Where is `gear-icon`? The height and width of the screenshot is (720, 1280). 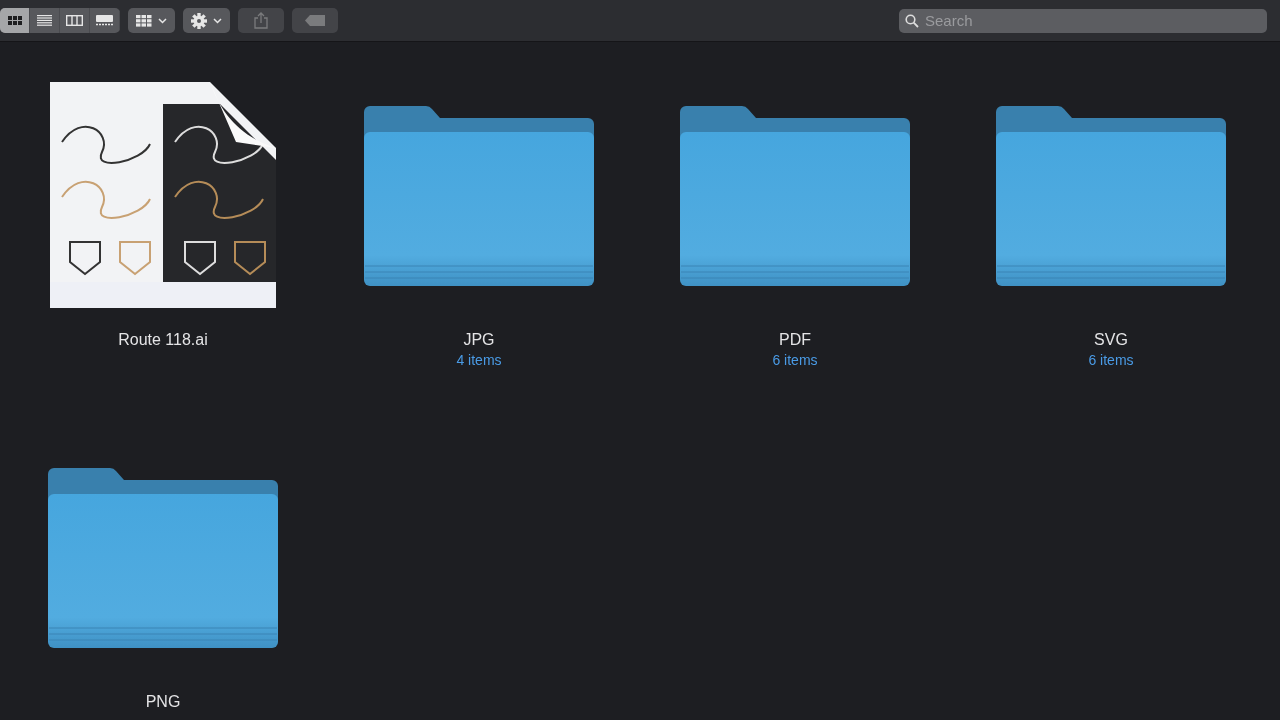 gear-icon is located at coordinates (199, 20).